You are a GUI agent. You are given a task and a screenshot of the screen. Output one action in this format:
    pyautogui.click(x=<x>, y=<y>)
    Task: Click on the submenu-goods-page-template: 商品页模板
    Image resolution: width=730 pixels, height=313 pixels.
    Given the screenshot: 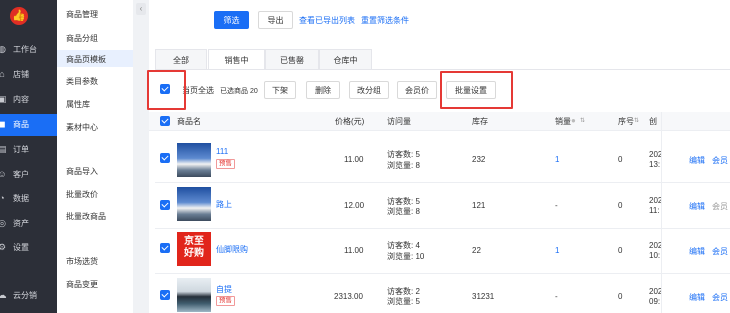 What is the action you would take?
    pyautogui.click(x=95, y=58)
    